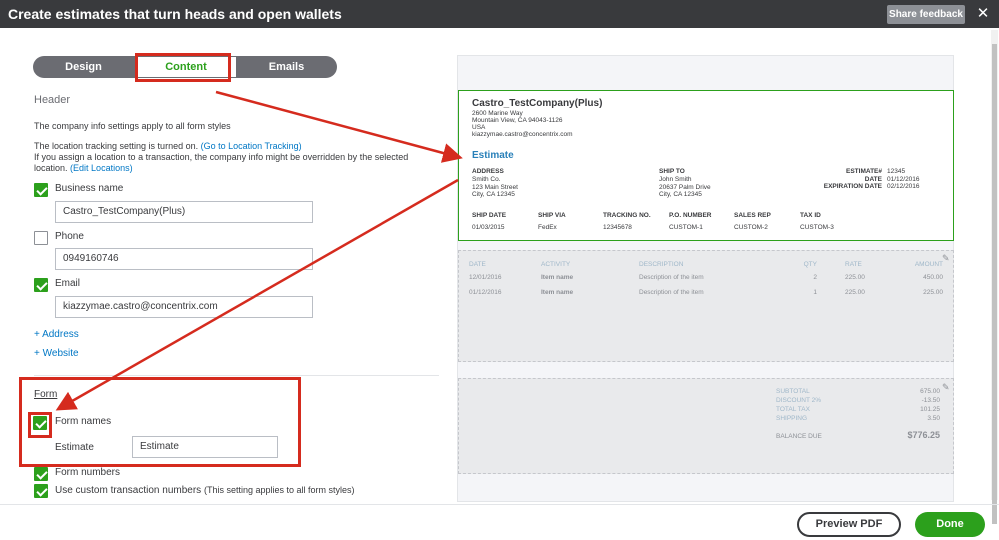 This screenshot has width=999, height=540. Describe the element at coordinates (799, 436) in the screenshot. I see `balance-due-label: BALANCE DUE` at that location.